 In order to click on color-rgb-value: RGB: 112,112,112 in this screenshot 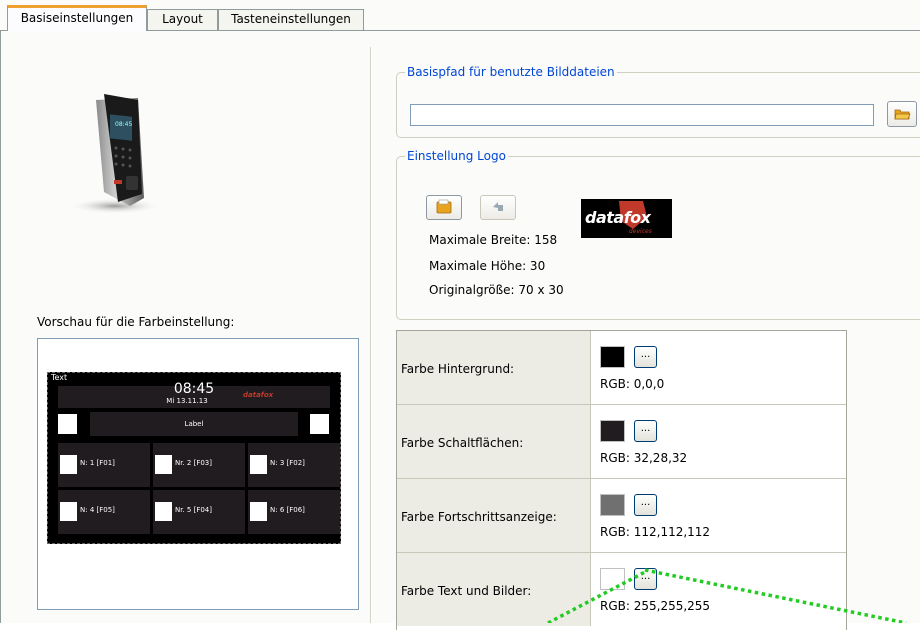, I will do `click(655, 532)`.